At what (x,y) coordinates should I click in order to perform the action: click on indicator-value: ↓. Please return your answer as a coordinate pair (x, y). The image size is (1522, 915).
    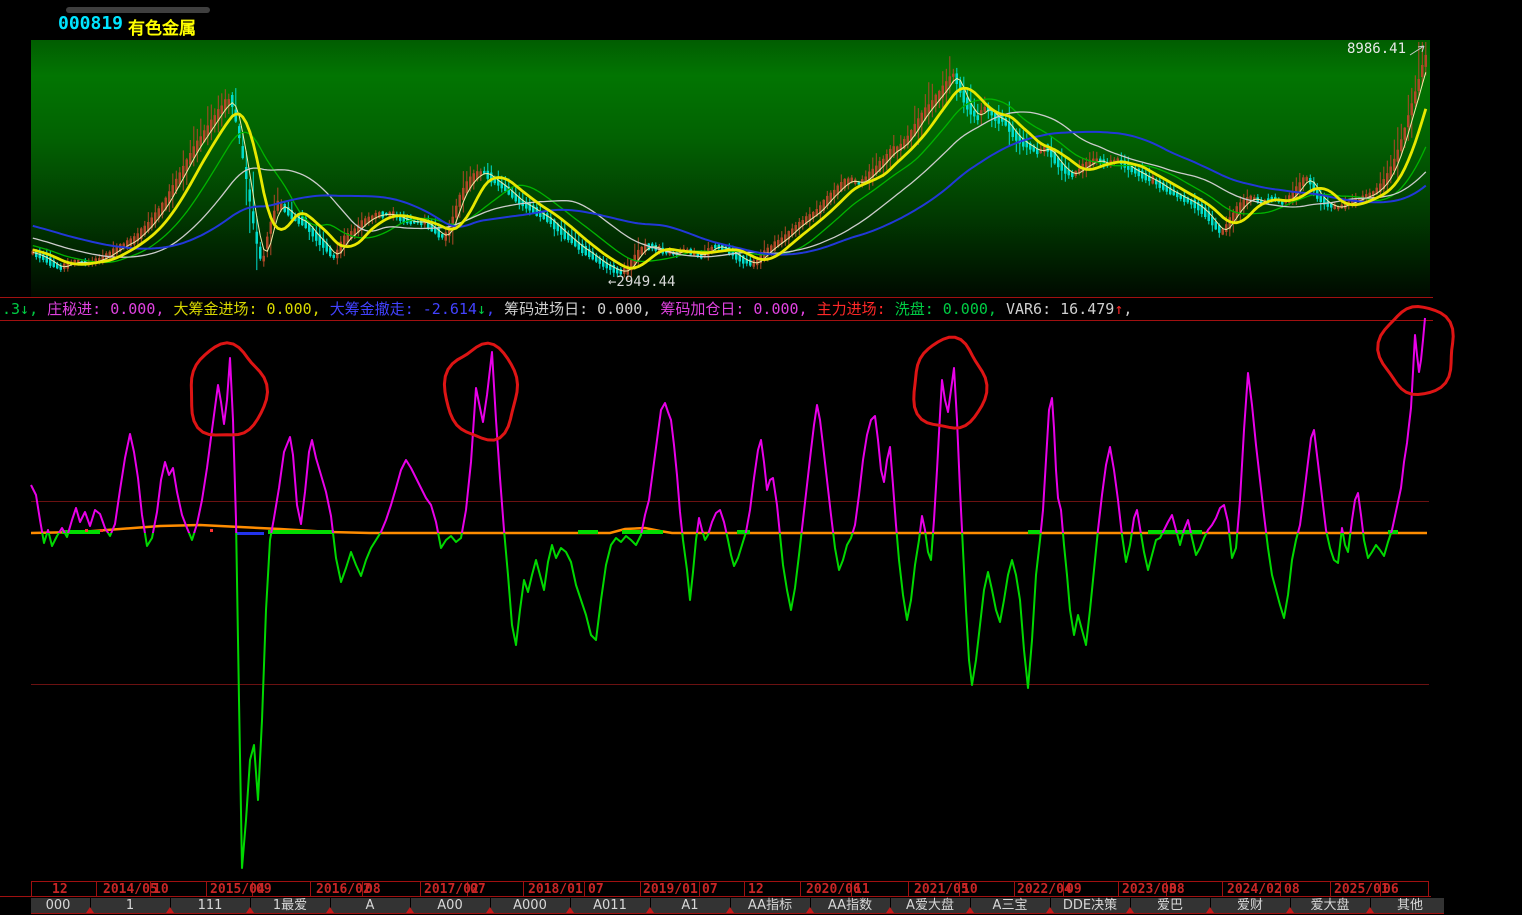
    Looking at the image, I should click on (481, 309).